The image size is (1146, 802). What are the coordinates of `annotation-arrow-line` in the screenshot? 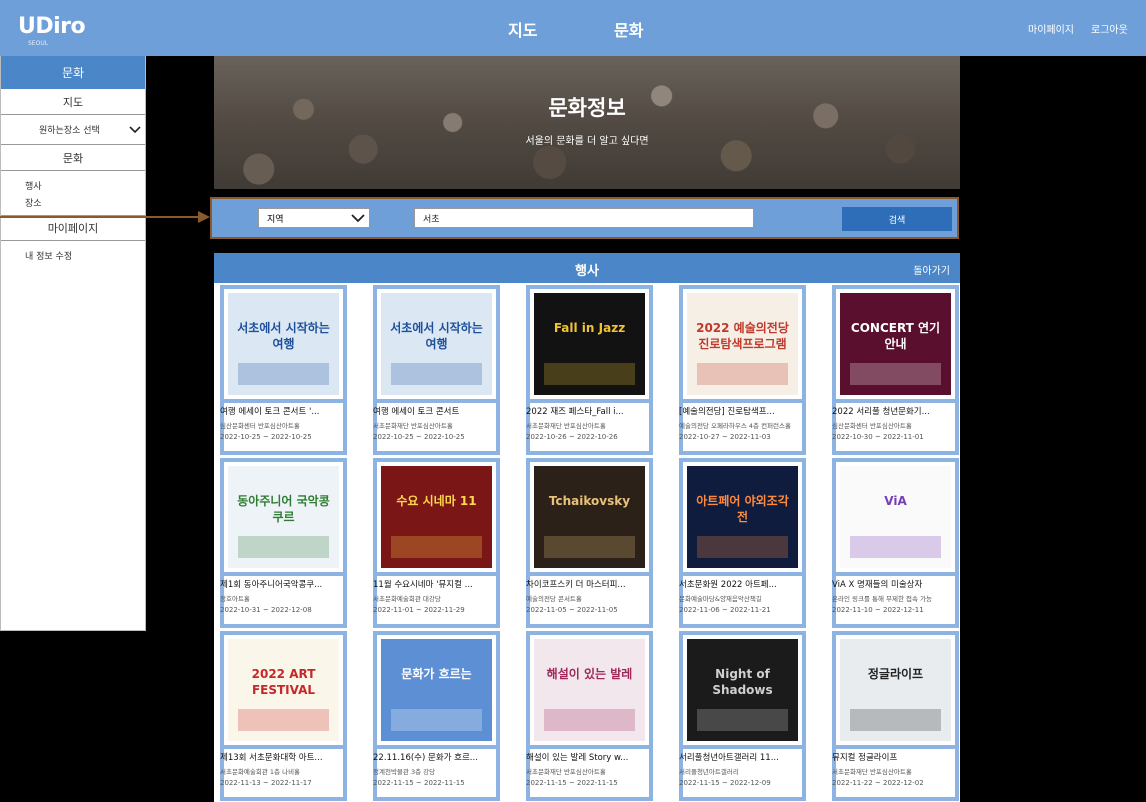 It's located at (100, 217).